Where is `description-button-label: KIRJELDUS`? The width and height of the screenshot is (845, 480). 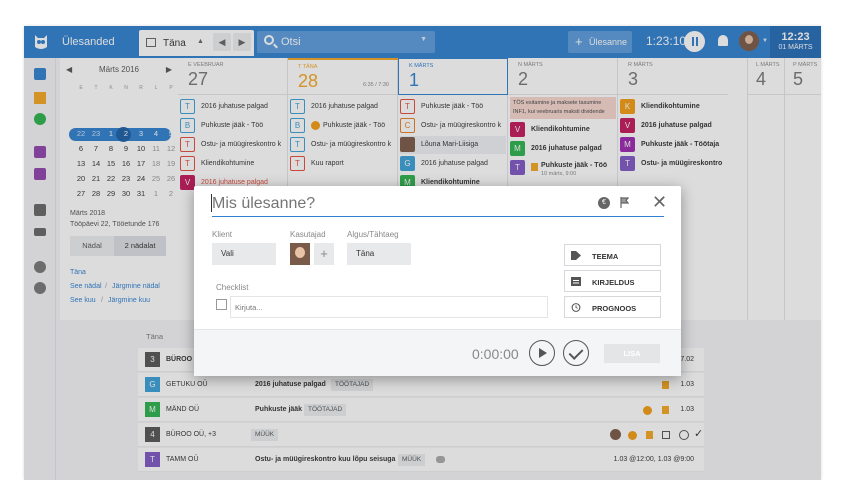 description-button-label: KIRJELDUS is located at coordinates (613, 282).